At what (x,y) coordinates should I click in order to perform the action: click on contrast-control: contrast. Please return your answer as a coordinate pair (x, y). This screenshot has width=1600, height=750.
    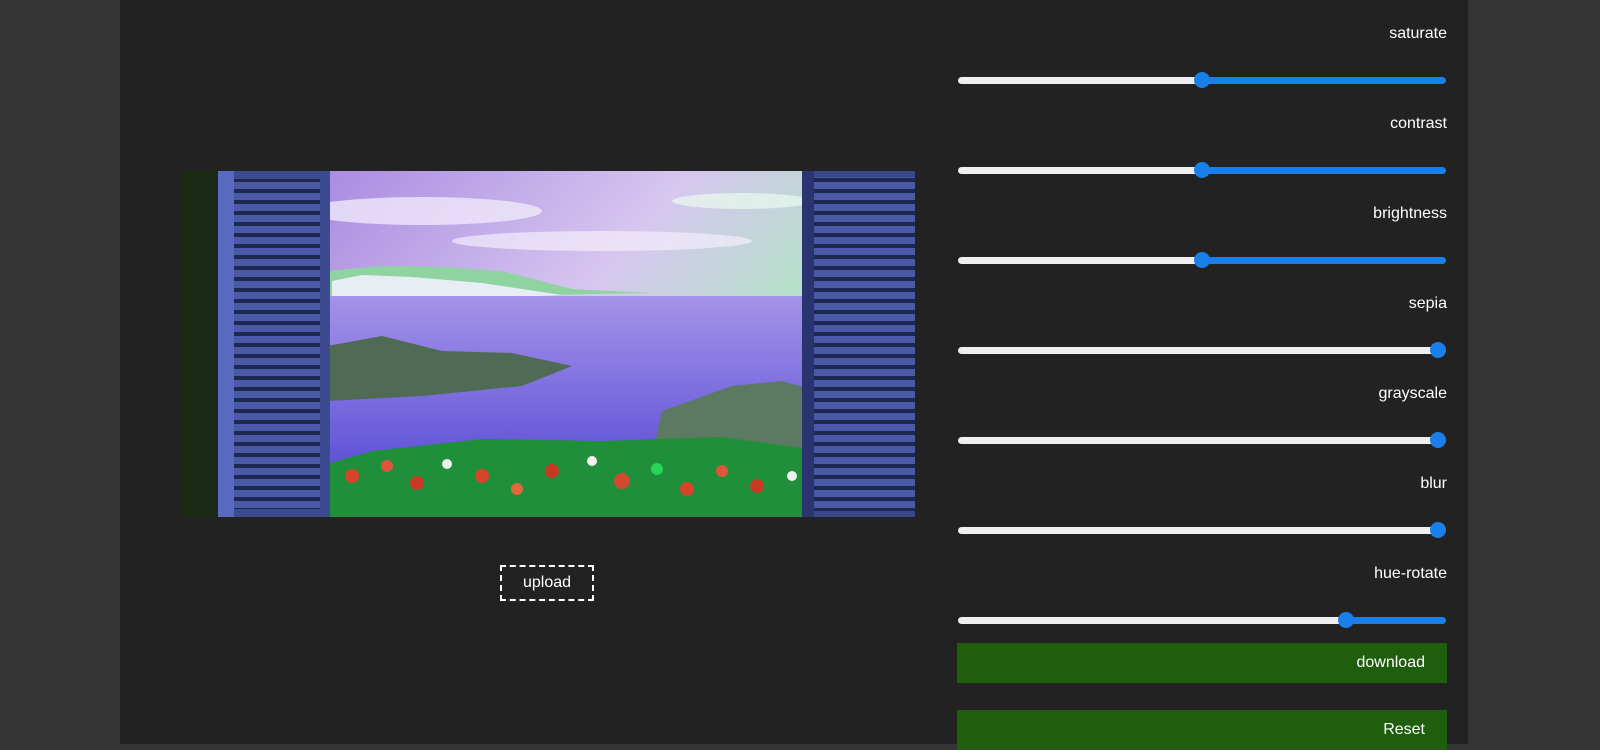
    Looking at the image, I should click on (1202, 145).